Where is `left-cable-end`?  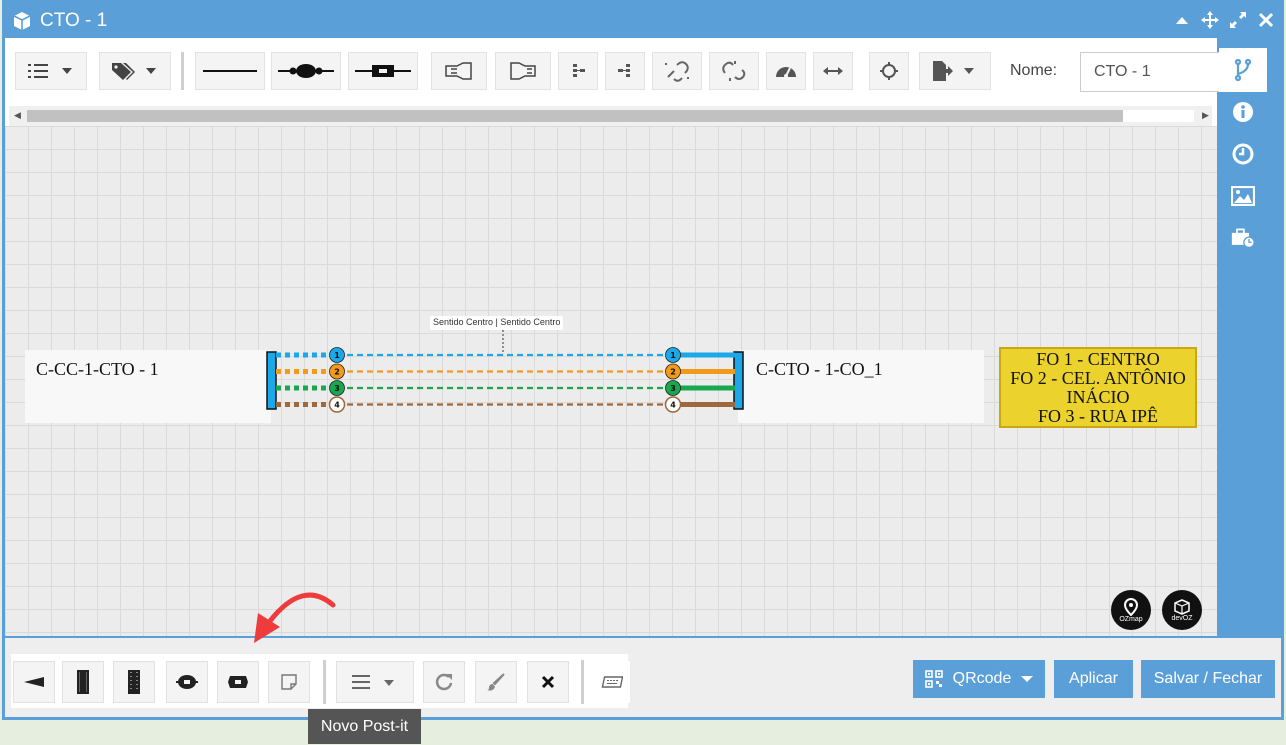
left-cable-end is located at coordinates (271, 380).